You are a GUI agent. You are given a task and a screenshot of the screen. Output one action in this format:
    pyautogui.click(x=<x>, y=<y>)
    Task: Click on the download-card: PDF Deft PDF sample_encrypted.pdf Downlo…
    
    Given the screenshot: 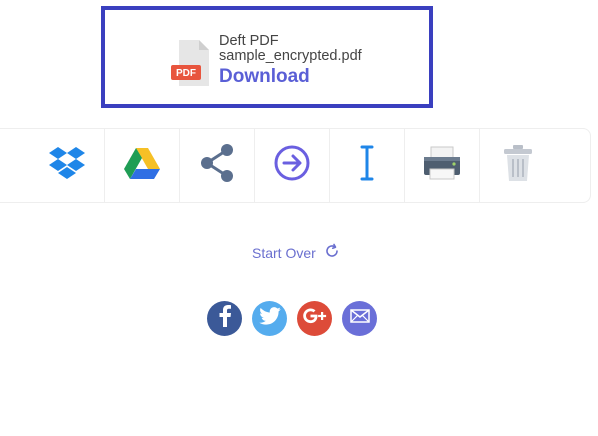 What is the action you would take?
    pyautogui.click(x=267, y=57)
    